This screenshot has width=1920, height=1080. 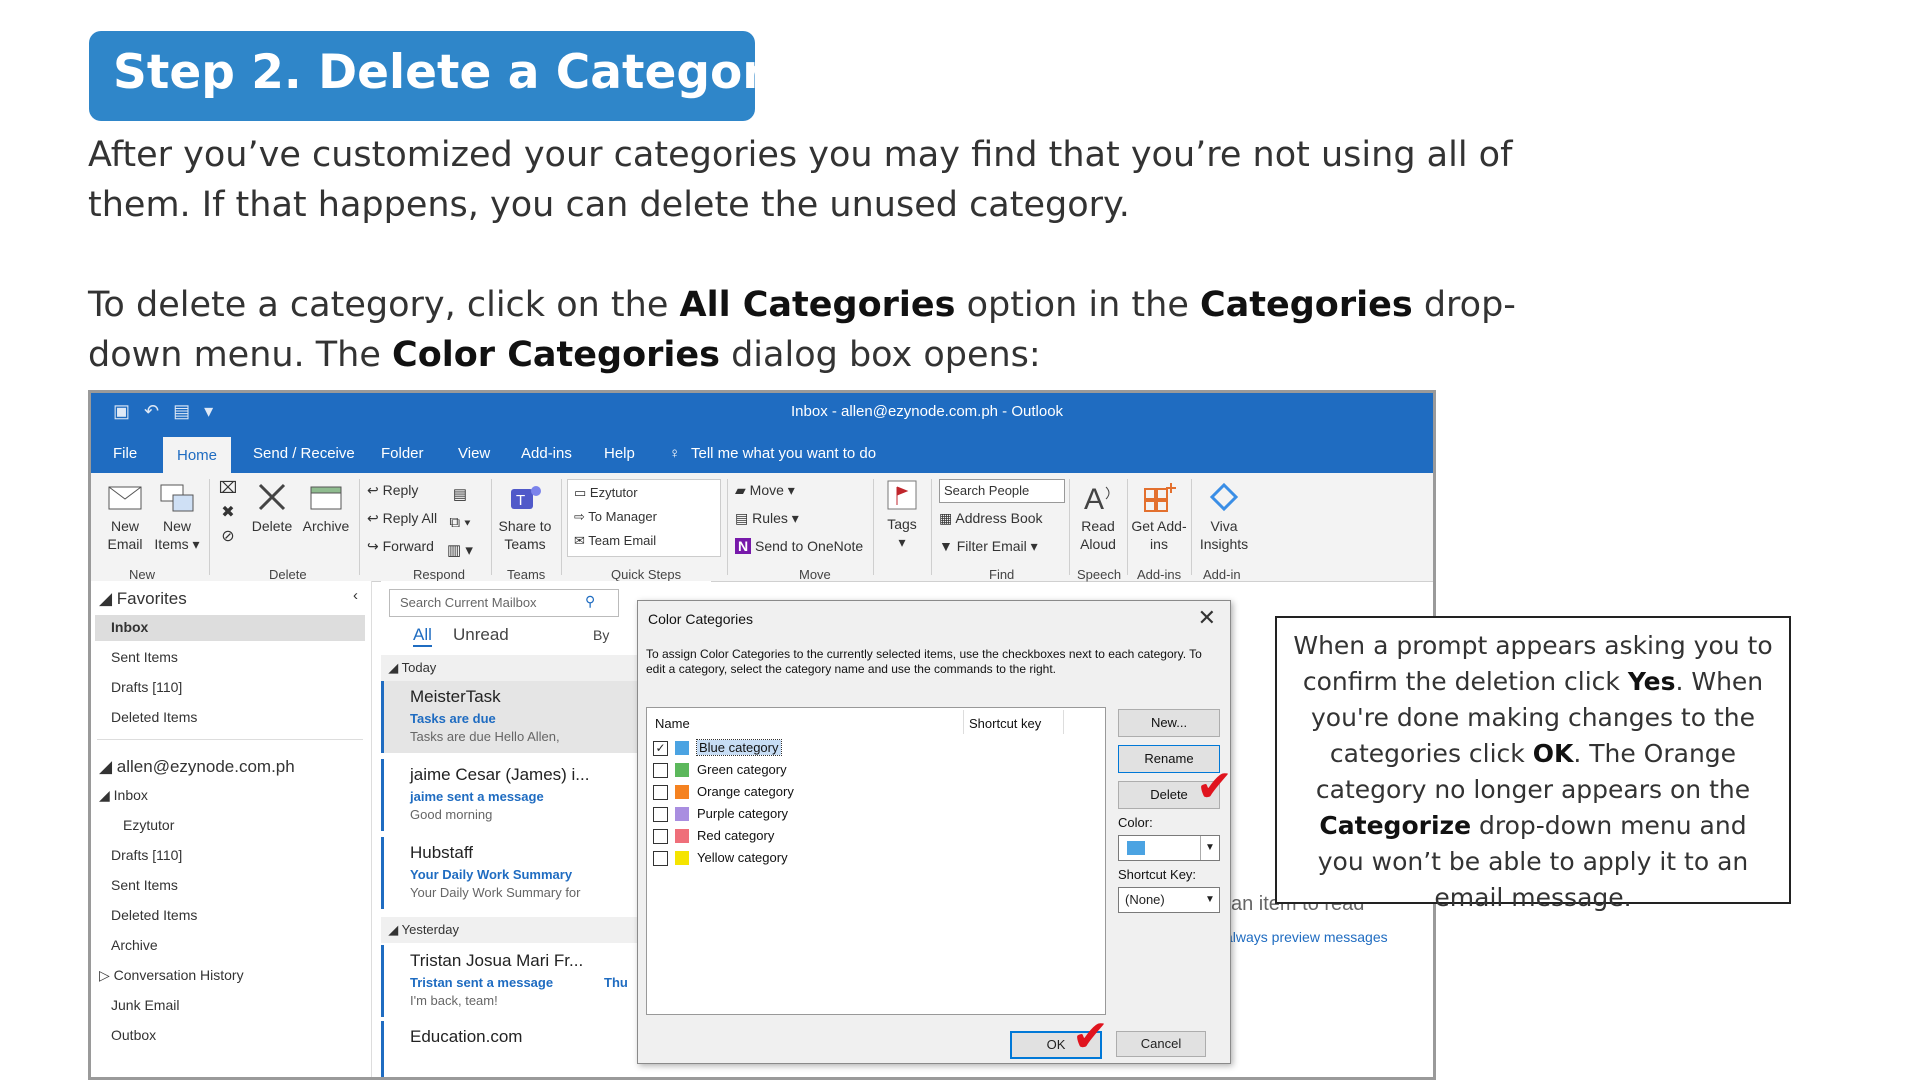 I want to click on step-title-banner: Step 2. Delete a Category, so click(x=442, y=76).